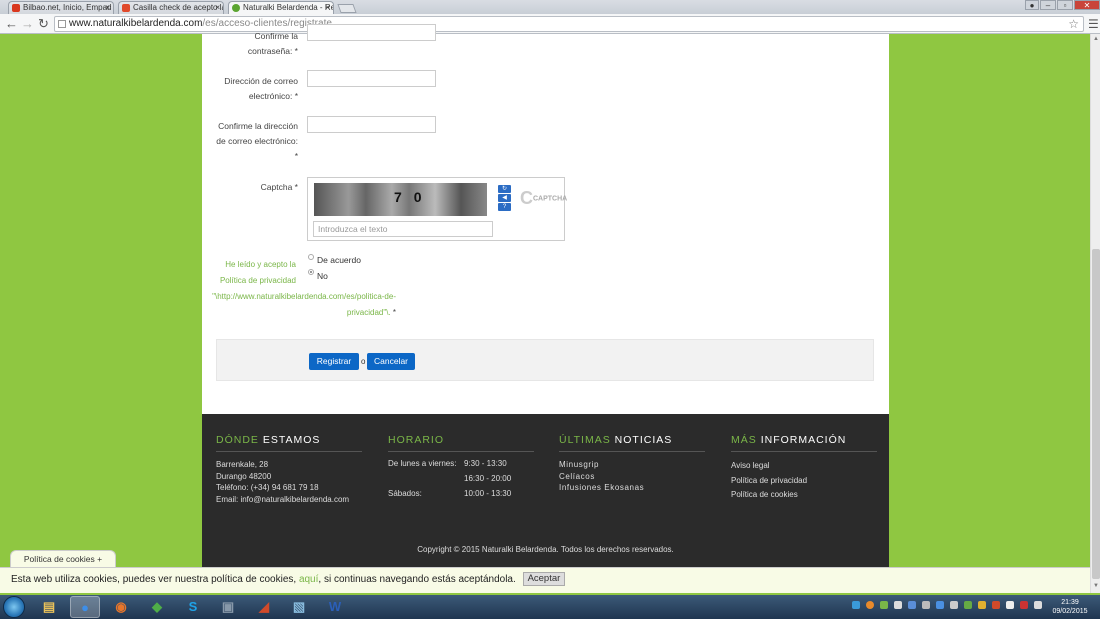  Describe the element at coordinates (804, 481) in the screenshot. I see `privacy-policy-link: Política de privacidad` at that location.